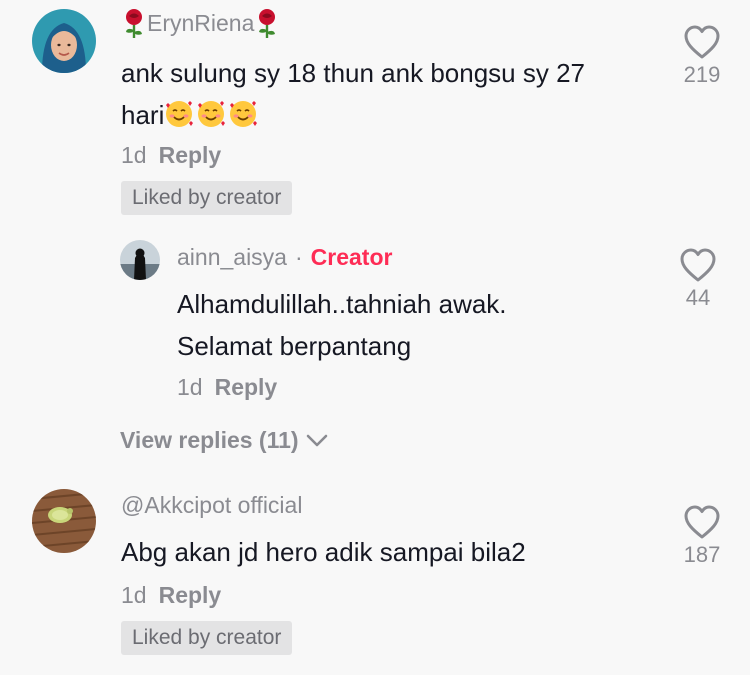  Describe the element at coordinates (209, 440) in the screenshot. I see `view-replies-label: View replies (11)` at that location.